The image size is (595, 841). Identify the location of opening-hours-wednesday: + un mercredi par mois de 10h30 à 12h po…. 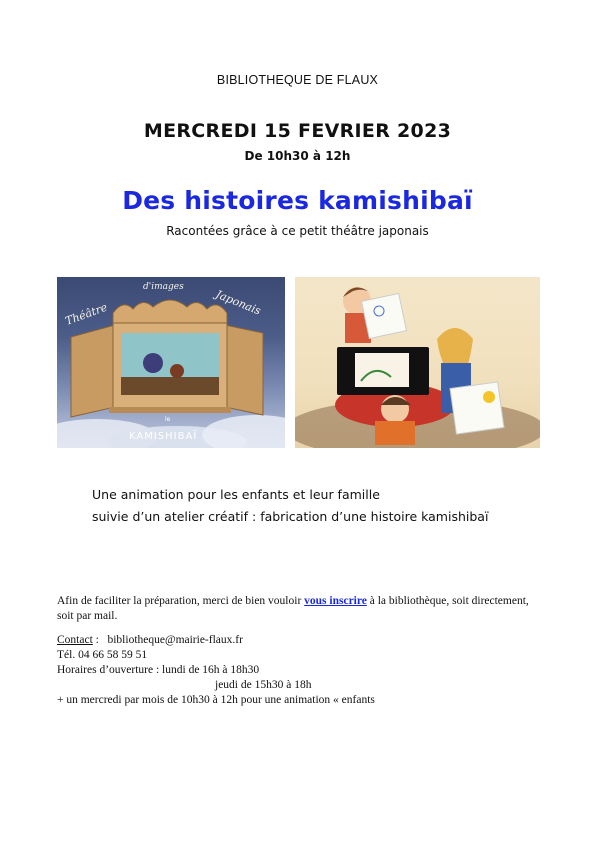
(216, 700).